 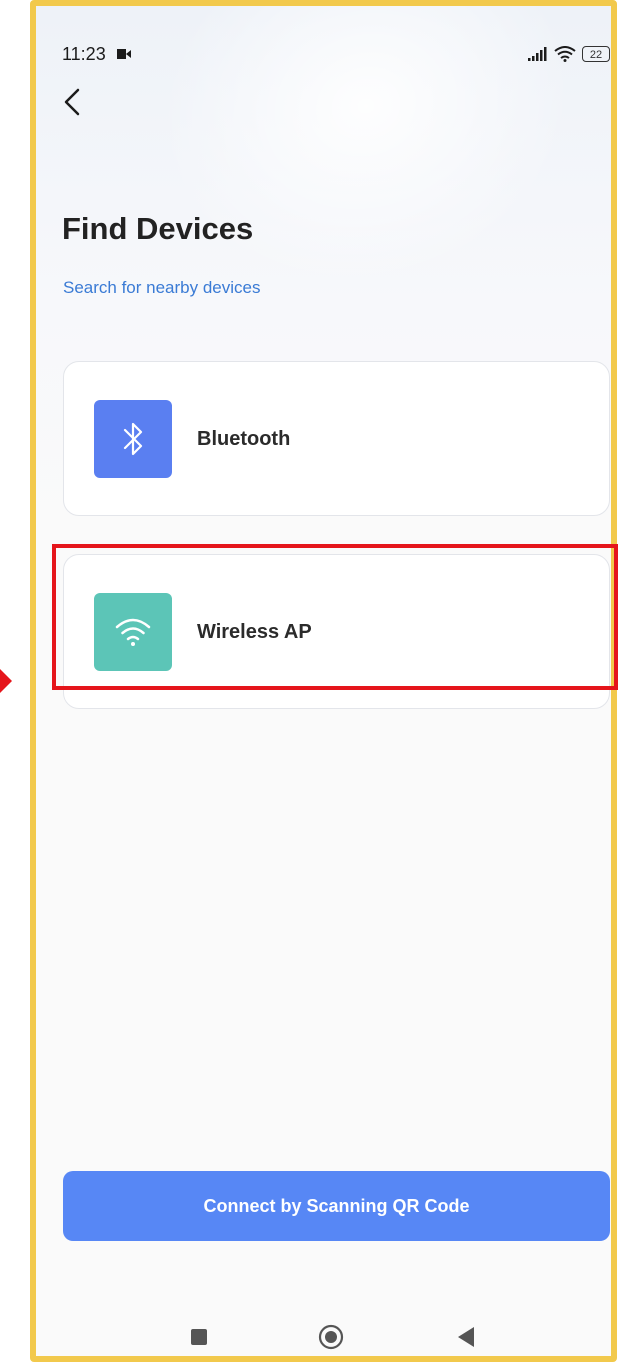 What do you see at coordinates (336, 438) in the screenshot?
I see `bluetooth-option-card: Bluetooth` at bounding box center [336, 438].